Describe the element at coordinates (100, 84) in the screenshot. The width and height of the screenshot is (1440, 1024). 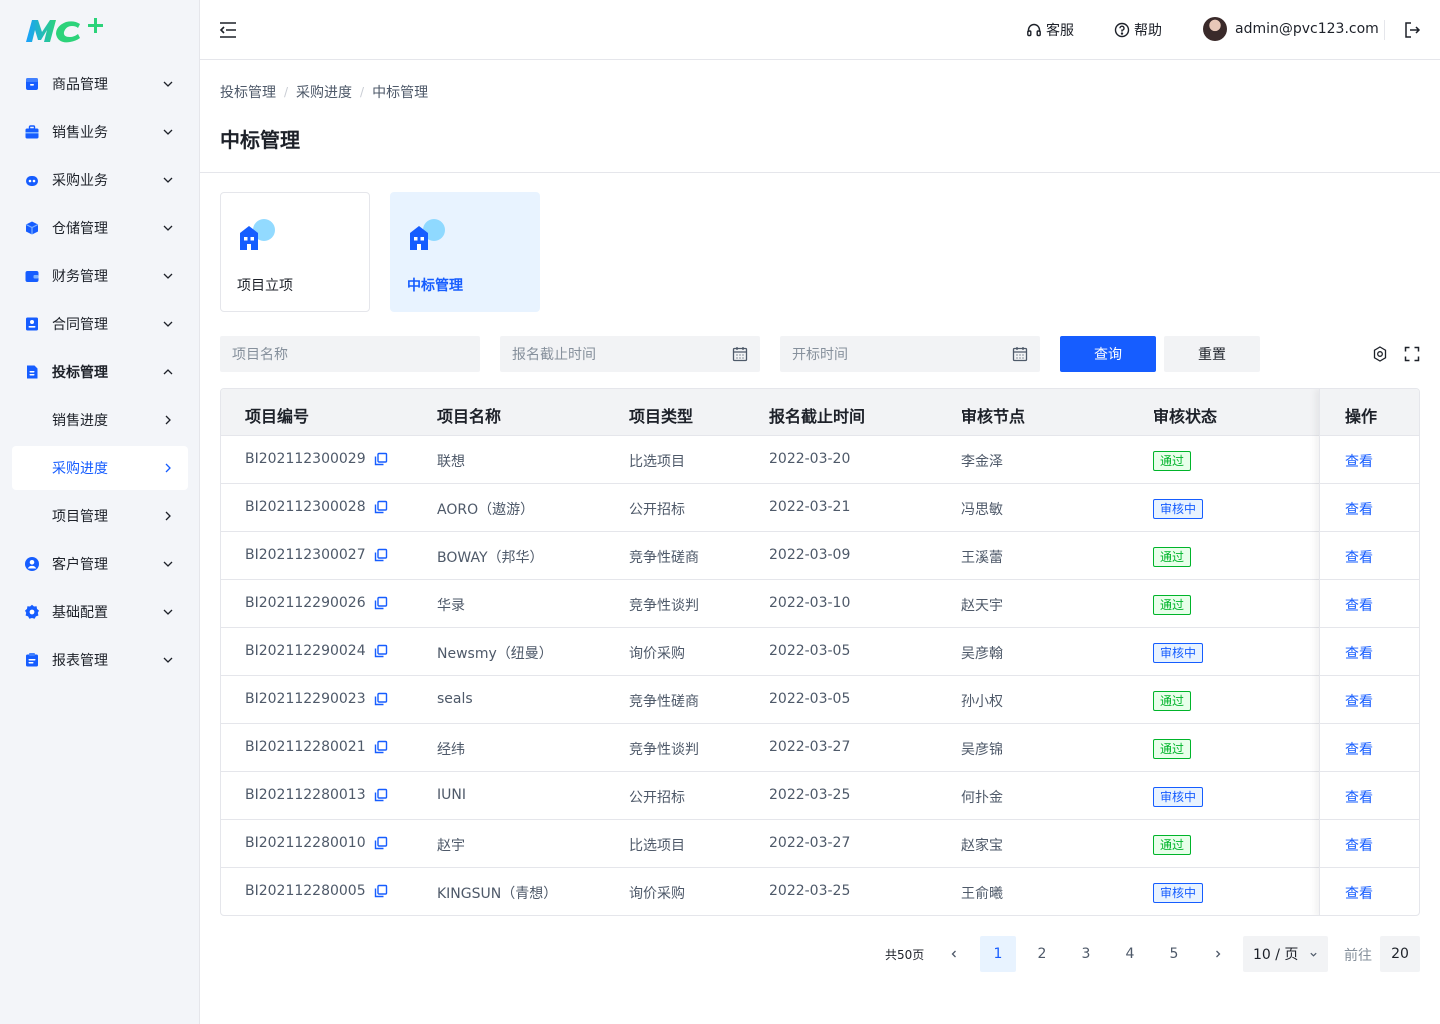
I see `sidebar-item: 商品管理` at that location.